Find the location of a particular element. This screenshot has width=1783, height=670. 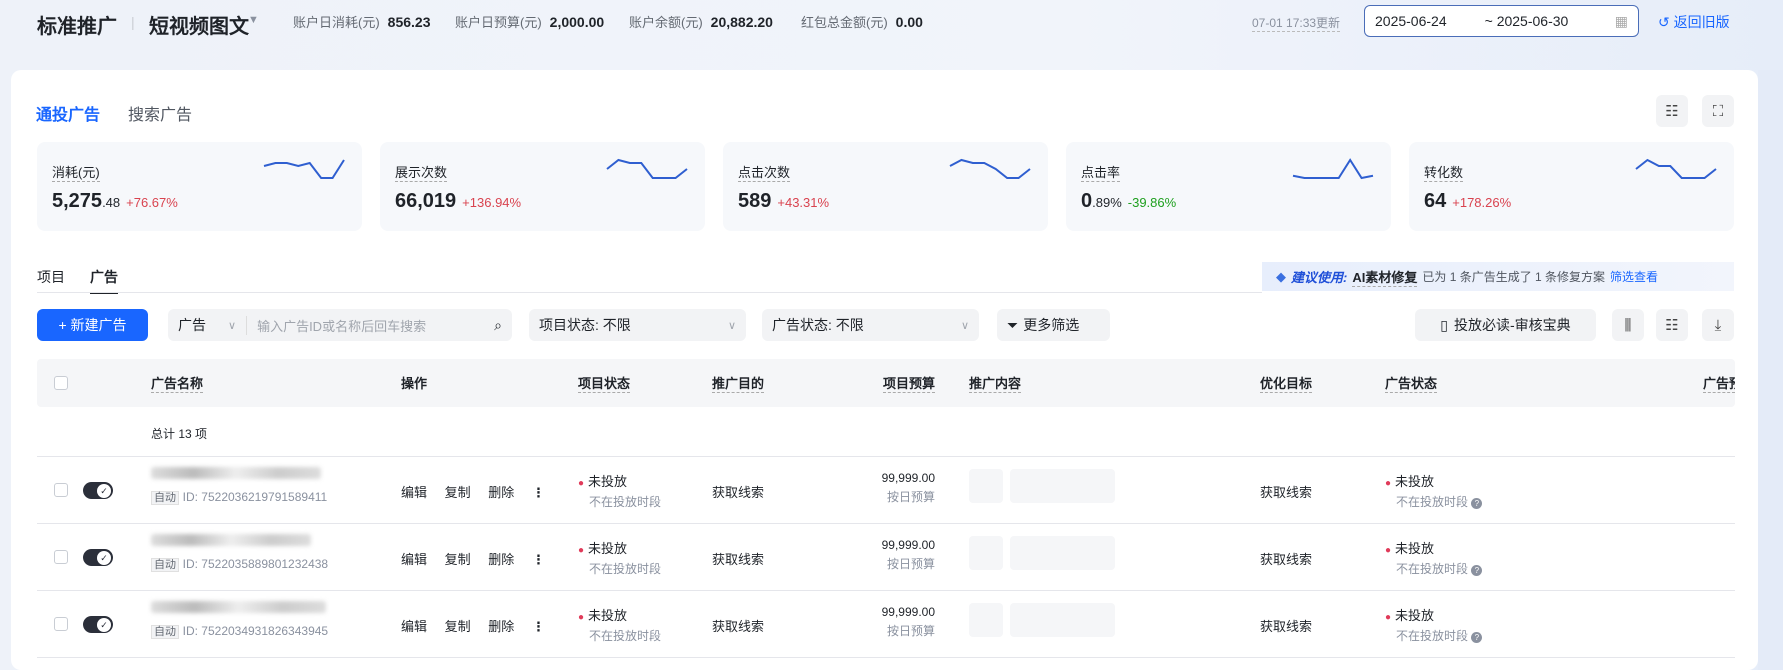

col-purpose: 推广目的 is located at coordinates (738, 384).